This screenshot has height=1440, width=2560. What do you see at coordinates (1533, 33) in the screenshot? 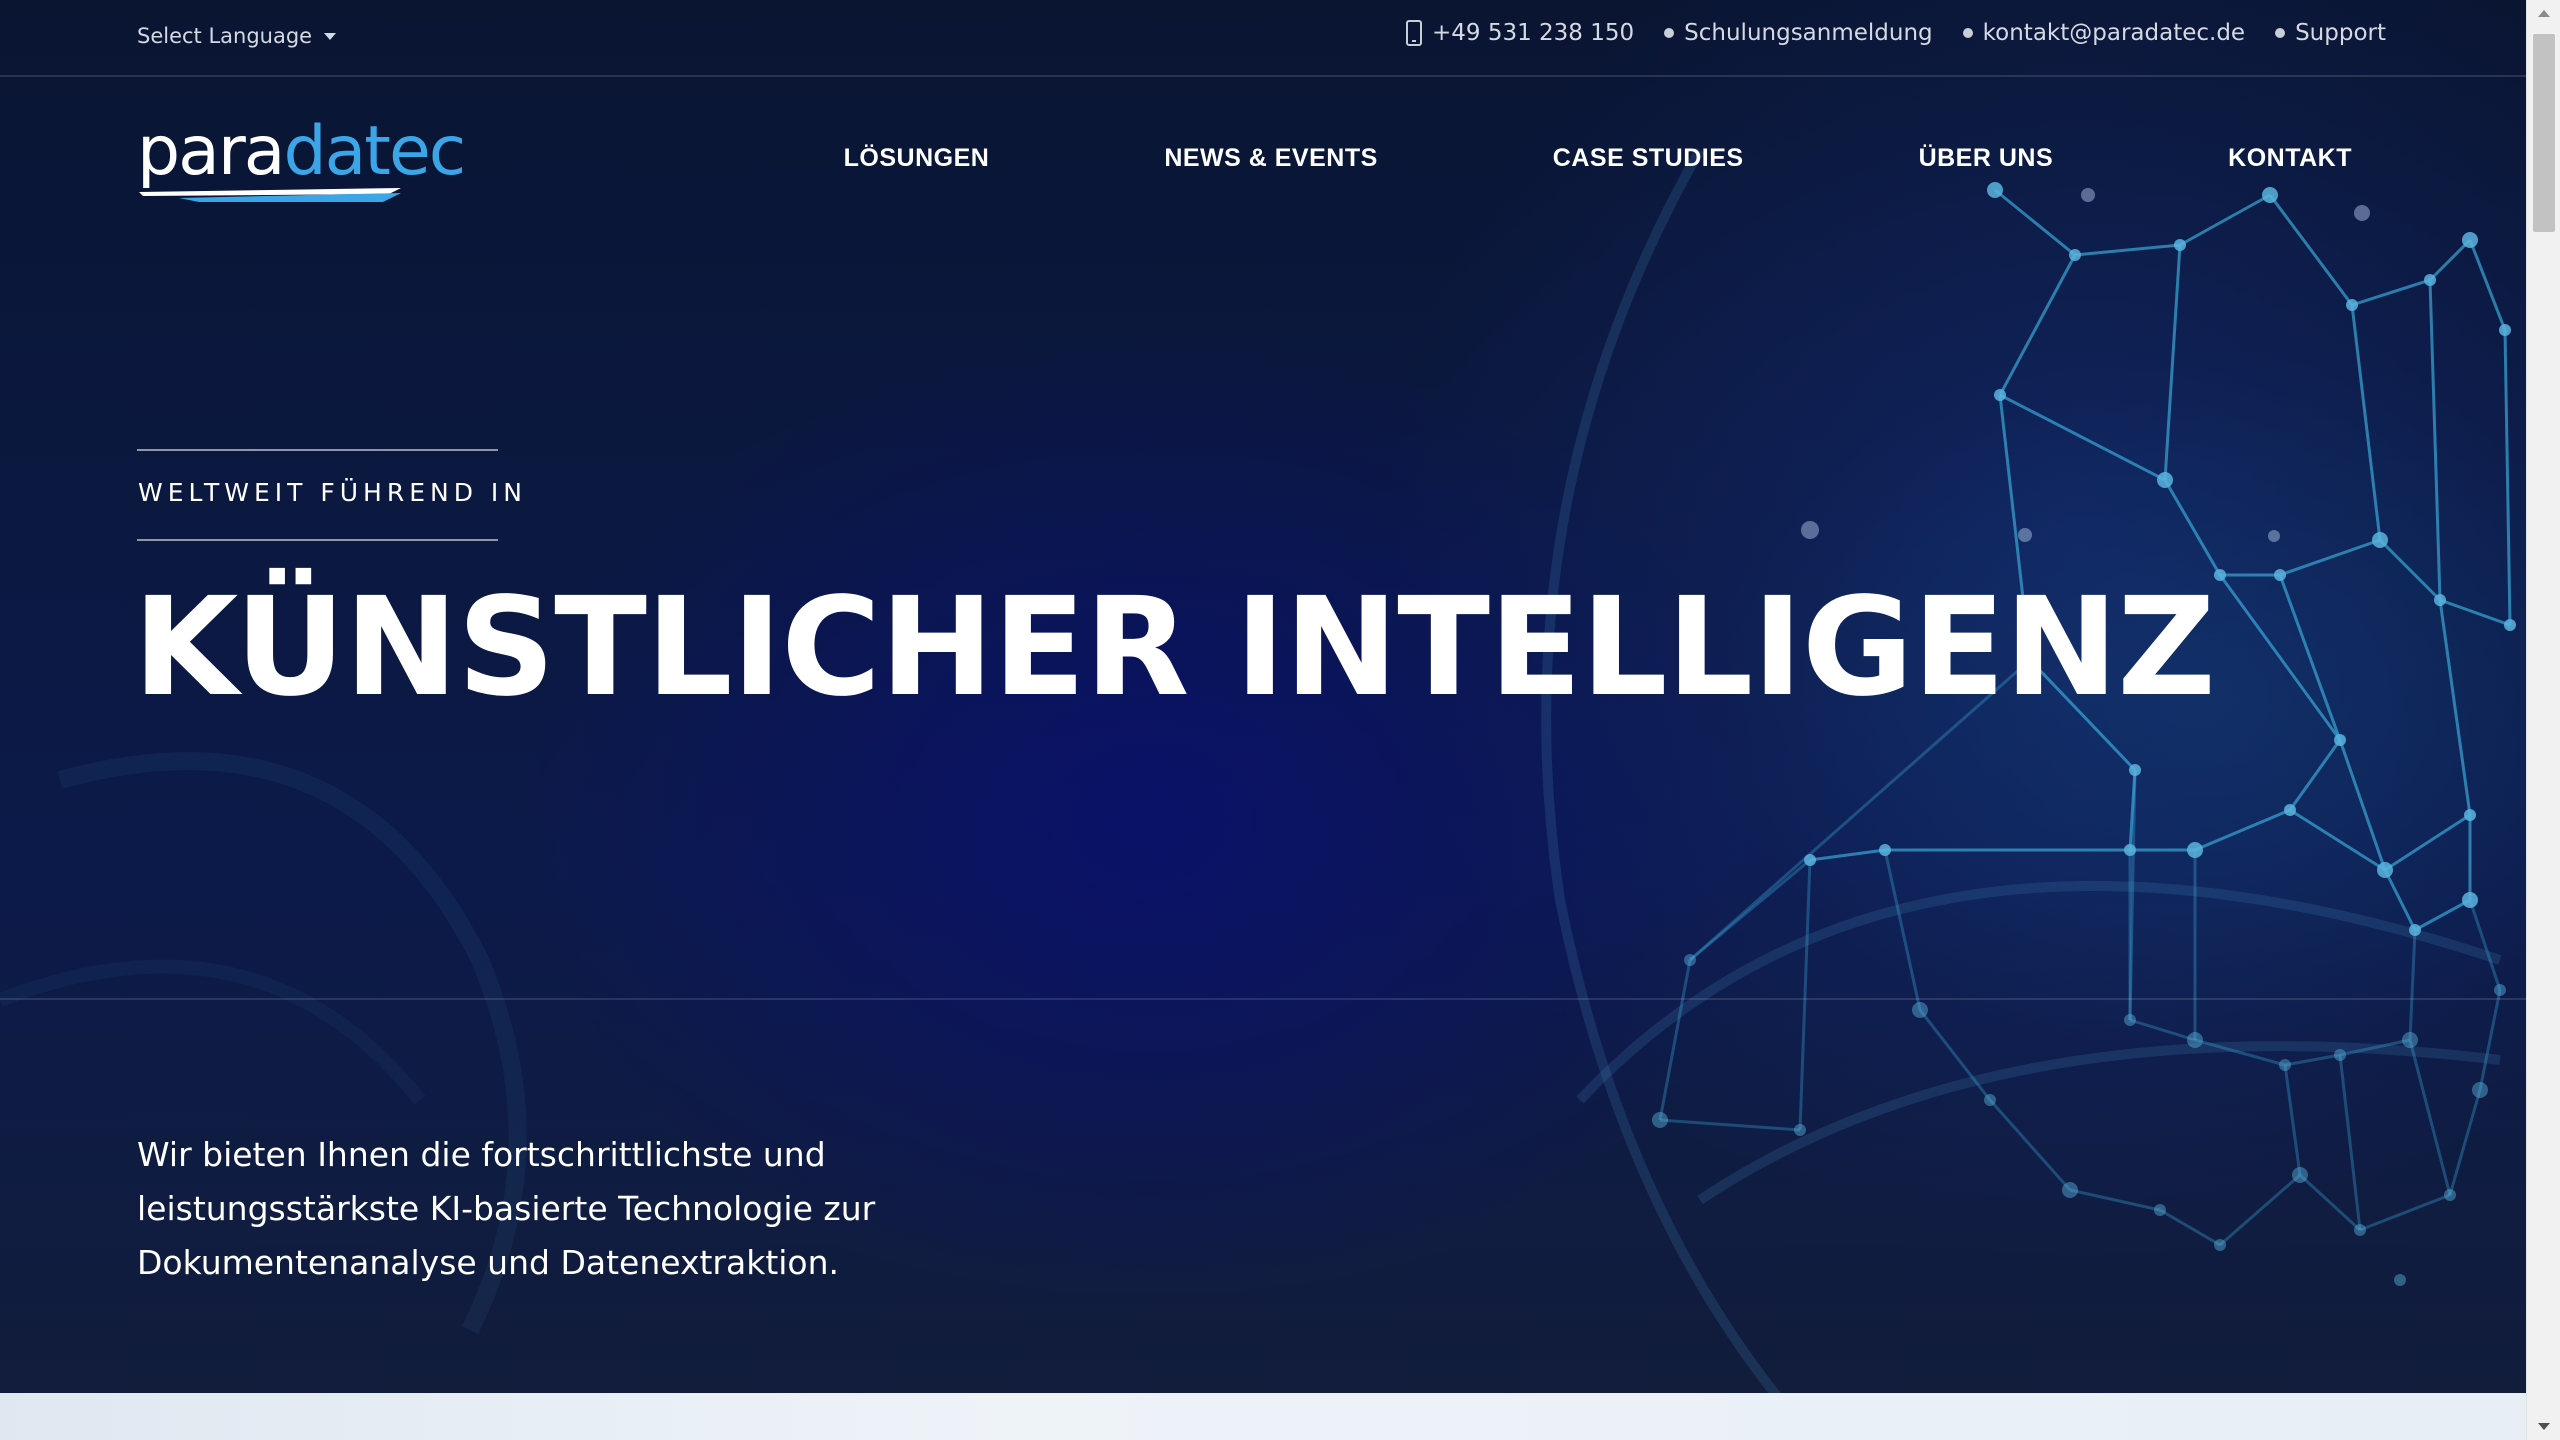
I see `phone-number: +49 531 238 150` at bounding box center [1533, 33].